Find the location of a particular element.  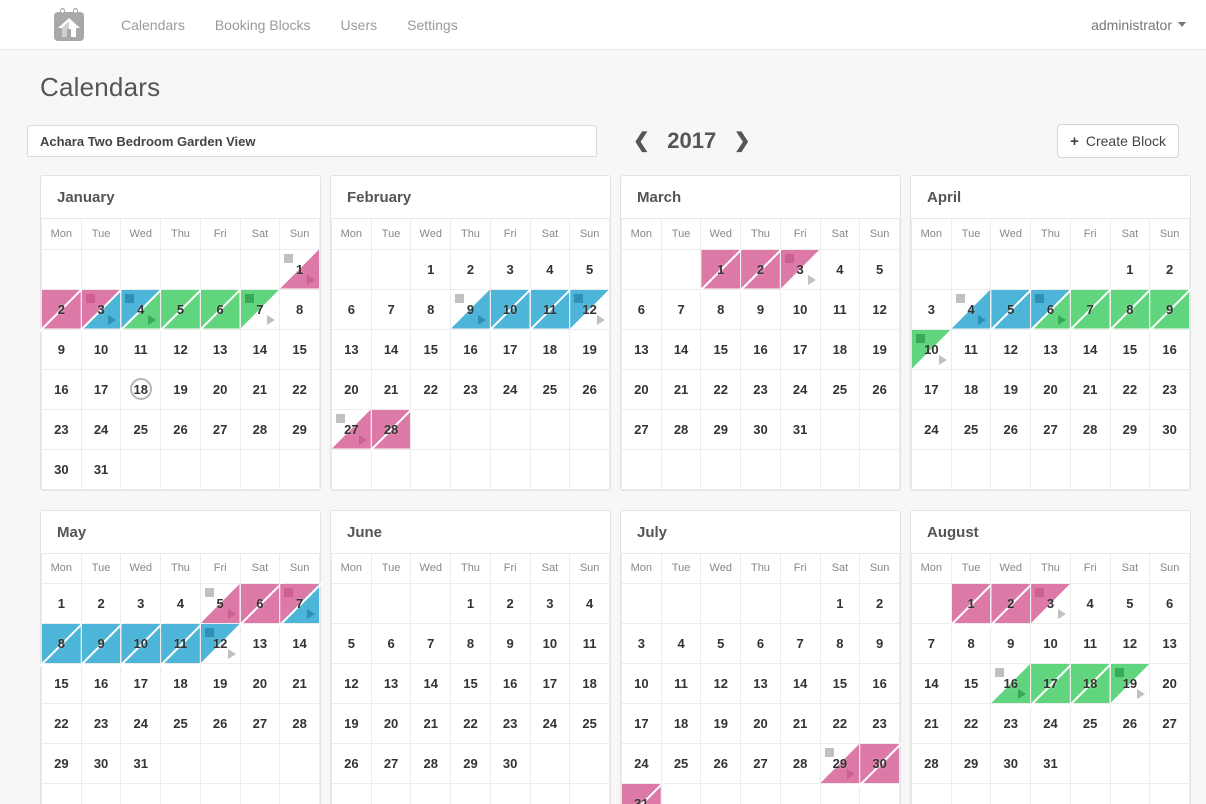

nav-link-settings: Settings is located at coordinates (432, 25).